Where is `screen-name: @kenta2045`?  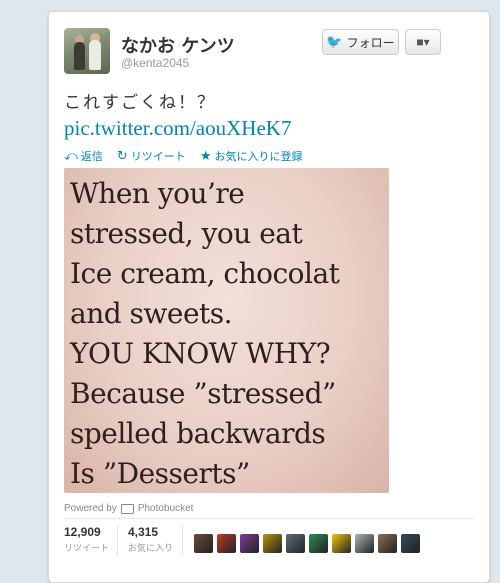
screen-name: @kenta2045 is located at coordinates (155, 63).